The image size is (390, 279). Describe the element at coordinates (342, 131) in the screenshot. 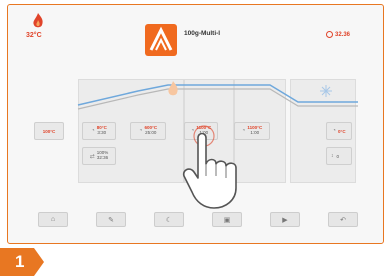

I see `cooling-temp: 0°C` at that location.